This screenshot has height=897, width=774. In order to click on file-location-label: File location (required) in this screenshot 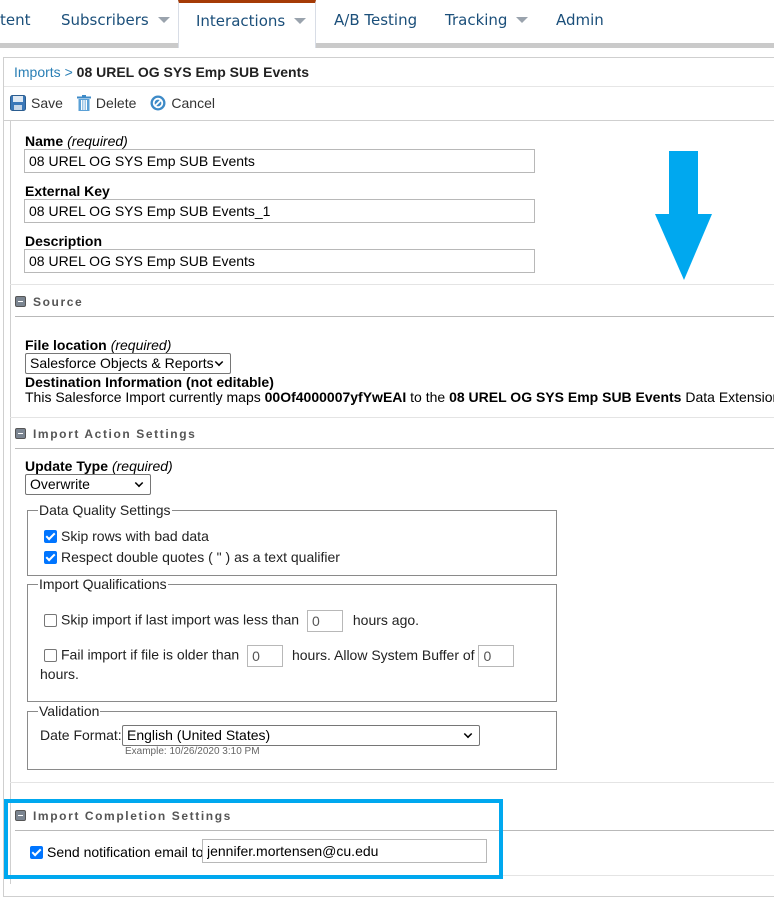, I will do `click(98, 345)`.